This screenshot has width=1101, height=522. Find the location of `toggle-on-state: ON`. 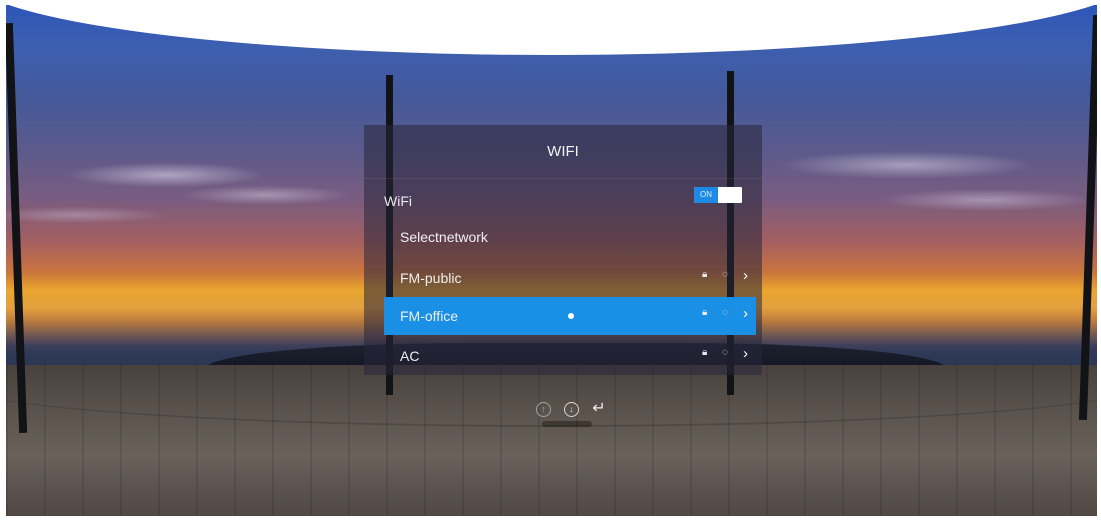

toggle-on-state: ON is located at coordinates (706, 195).